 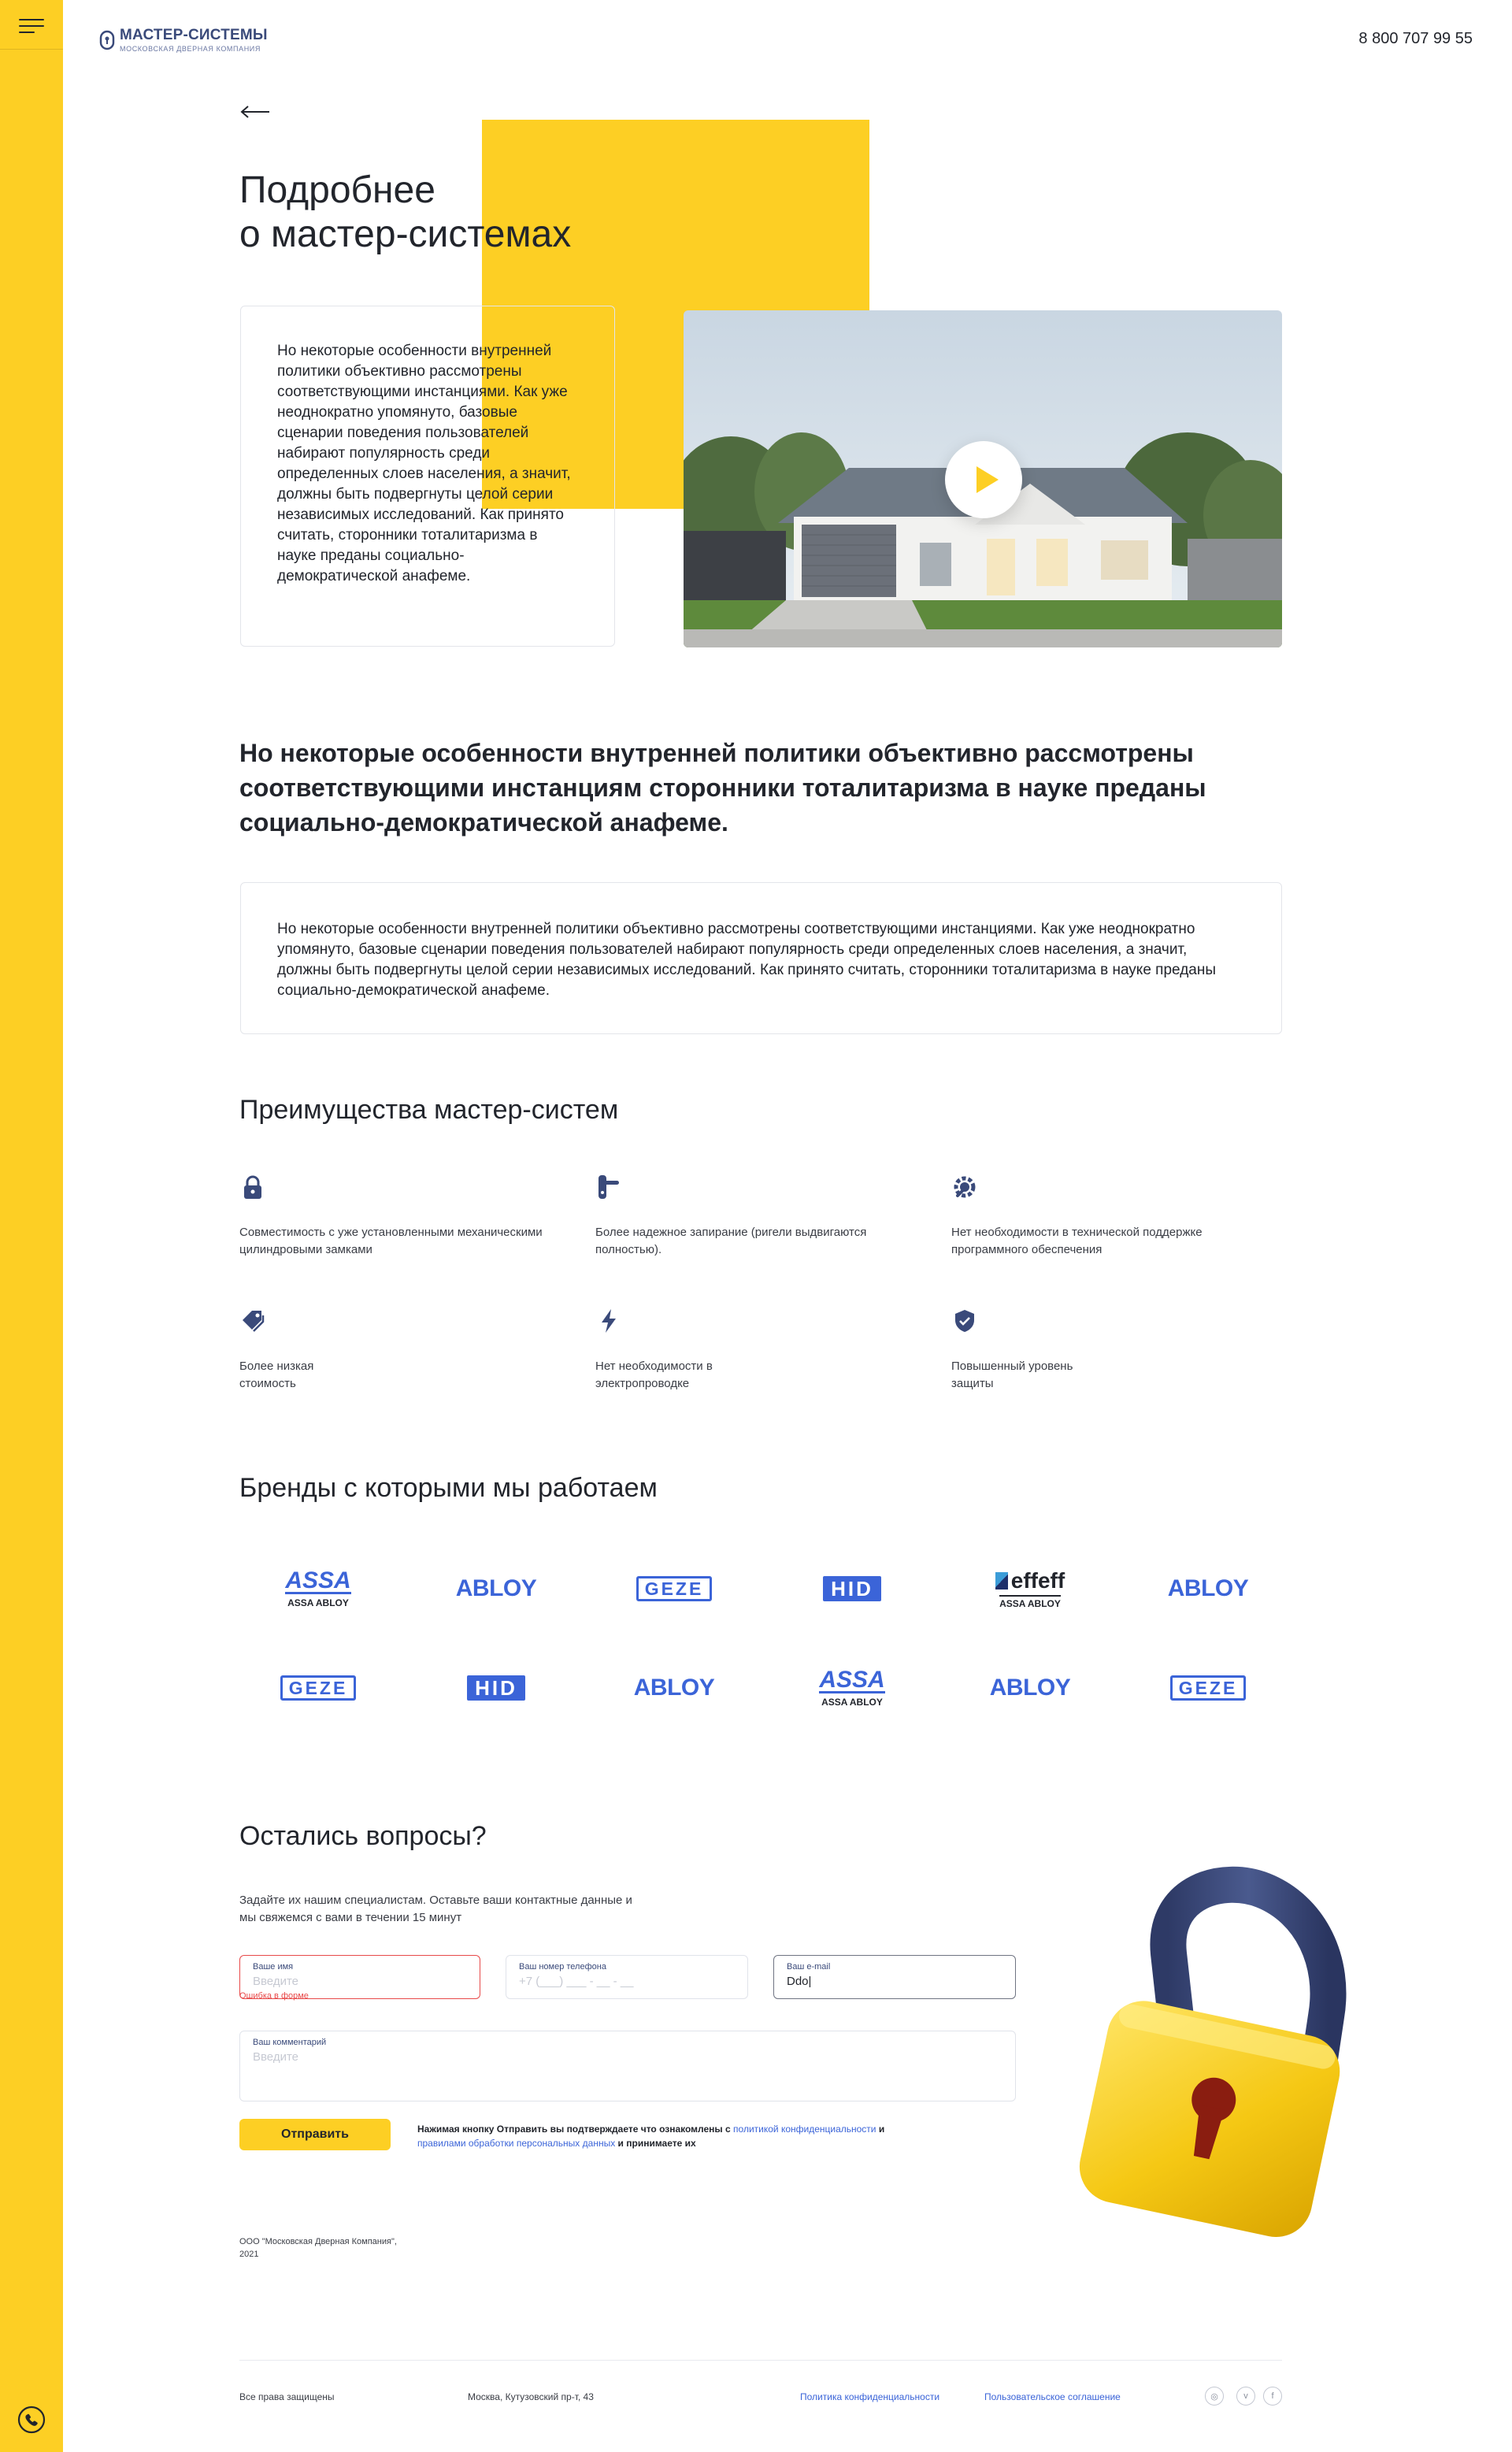 I want to click on phone-call-icon, so click(x=31, y=2419).